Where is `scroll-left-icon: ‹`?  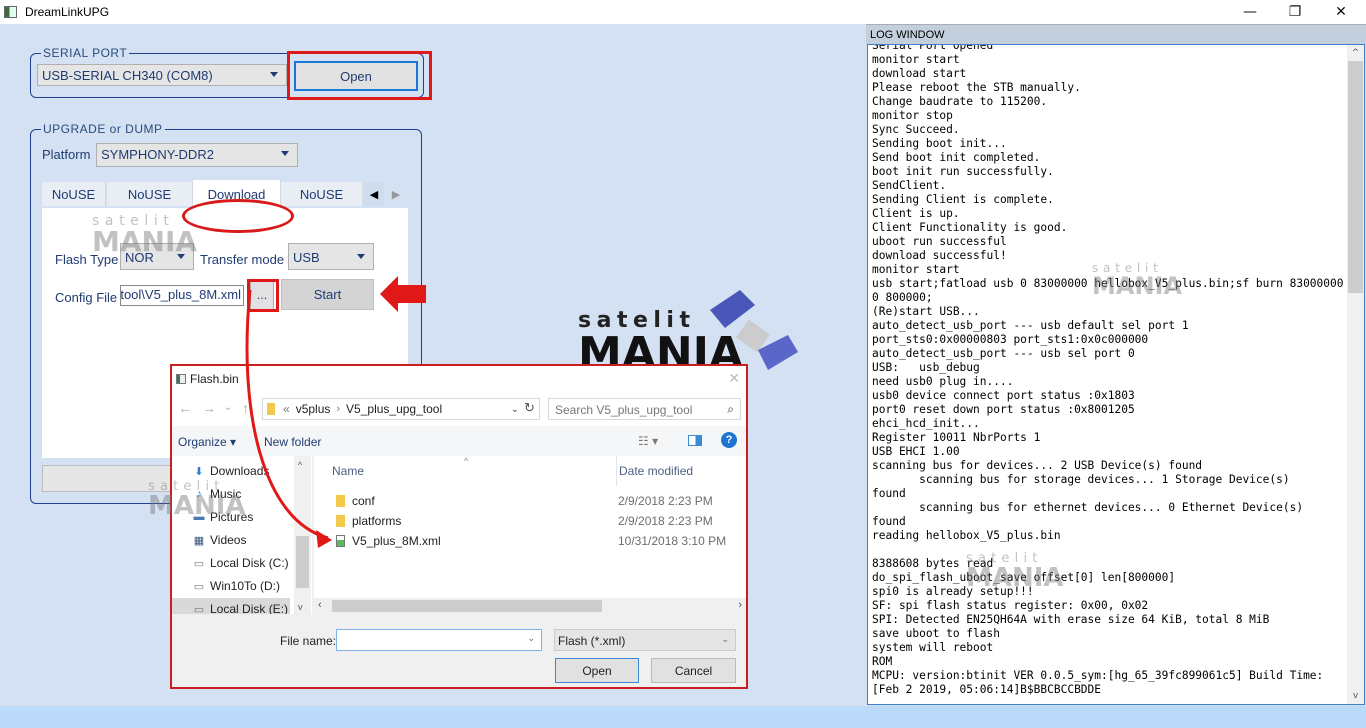 scroll-left-icon: ‹ is located at coordinates (320, 605).